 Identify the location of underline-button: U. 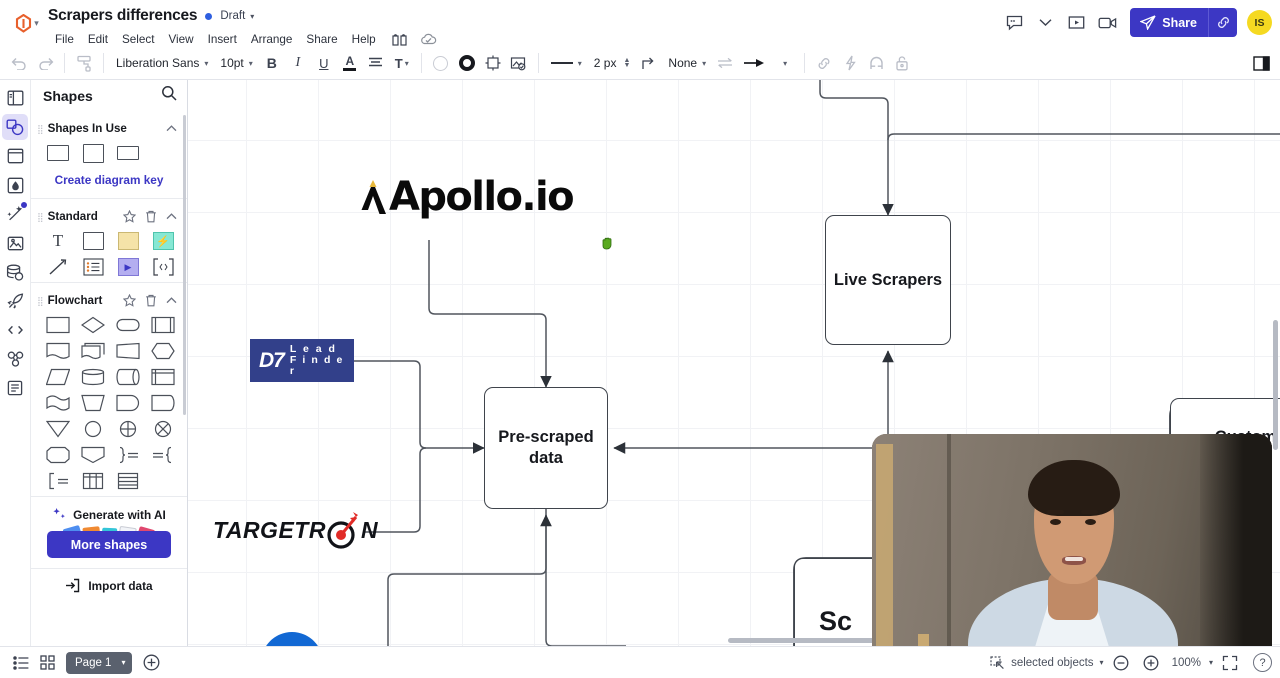
(324, 63).